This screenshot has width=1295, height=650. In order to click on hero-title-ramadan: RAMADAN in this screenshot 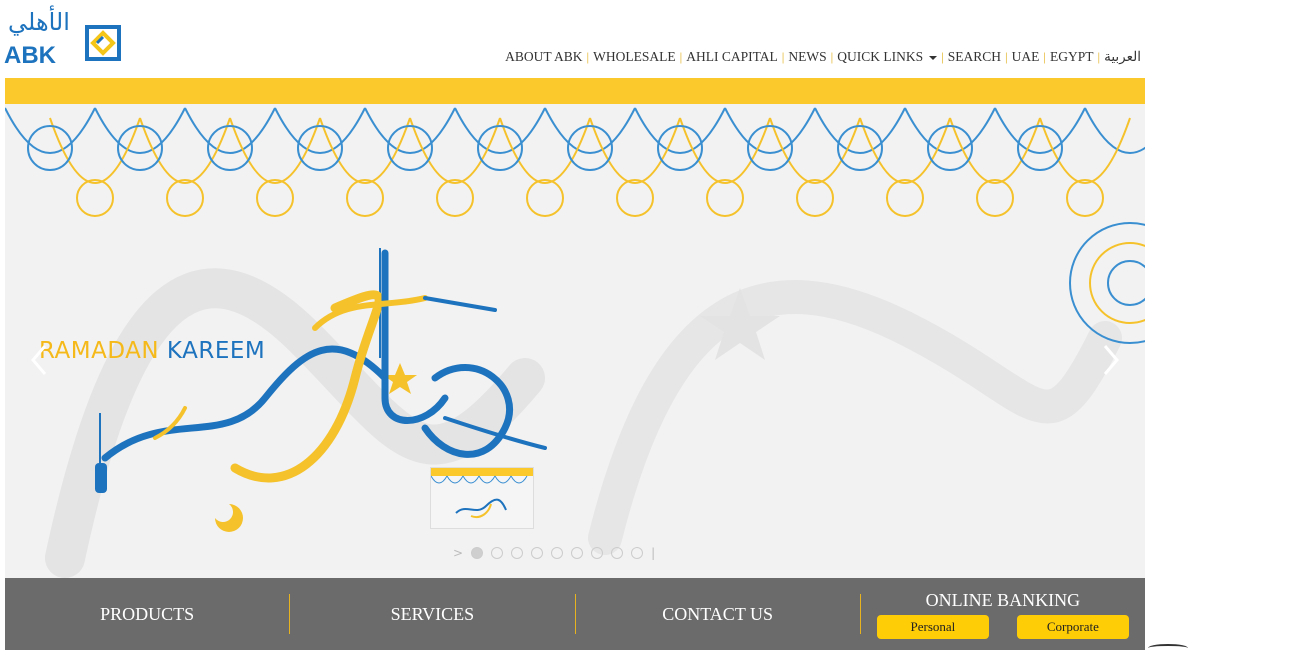, I will do `click(99, 351)`.